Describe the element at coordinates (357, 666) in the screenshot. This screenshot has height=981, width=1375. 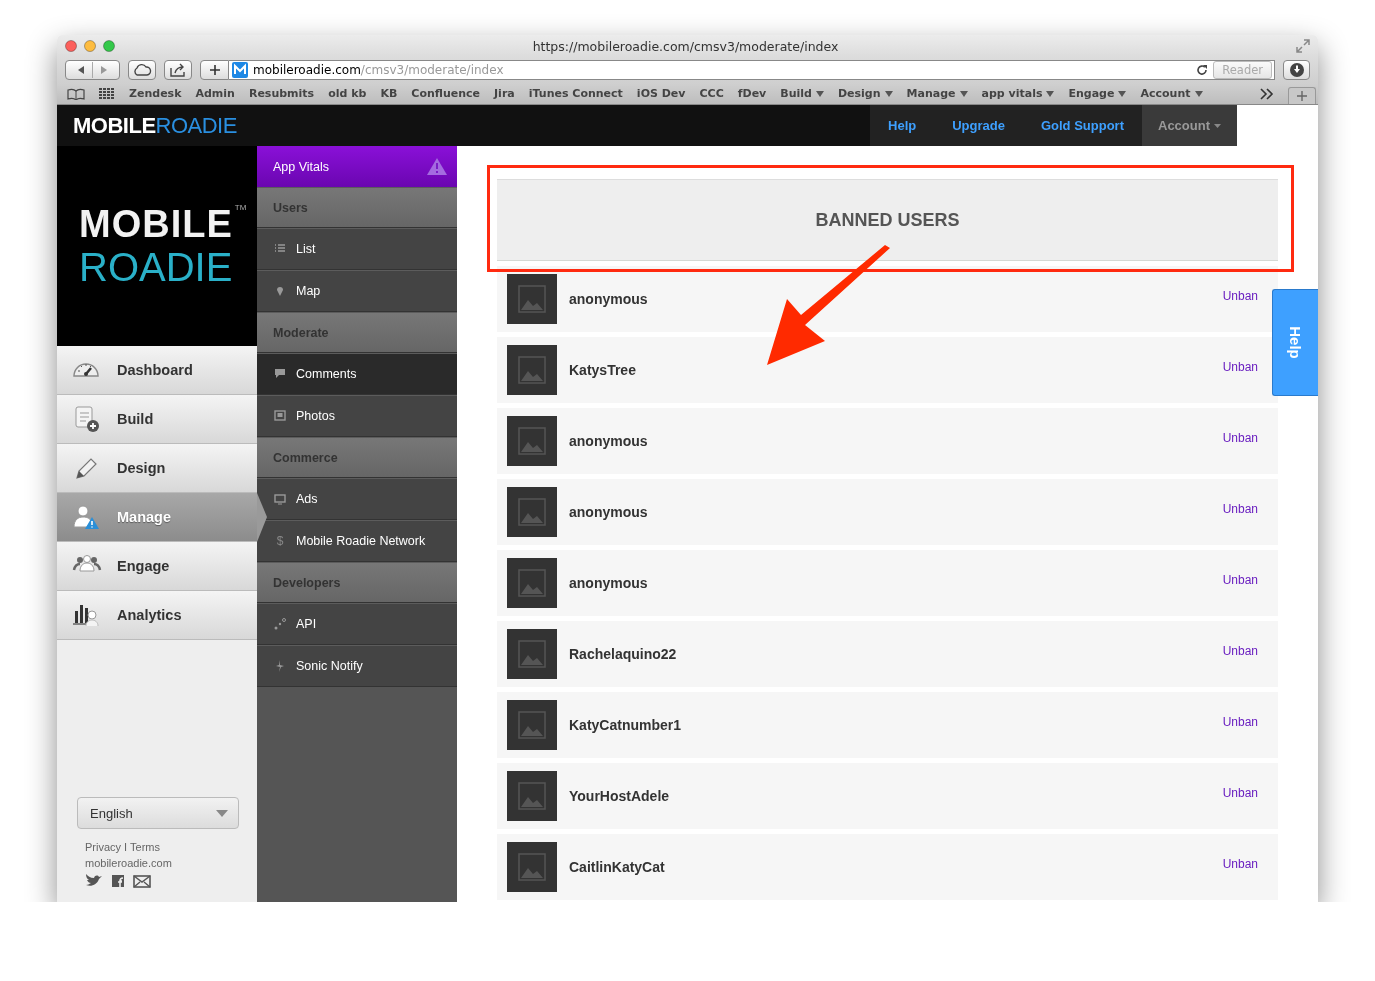
I see `submenu-item: Sonic Notify` at that location.